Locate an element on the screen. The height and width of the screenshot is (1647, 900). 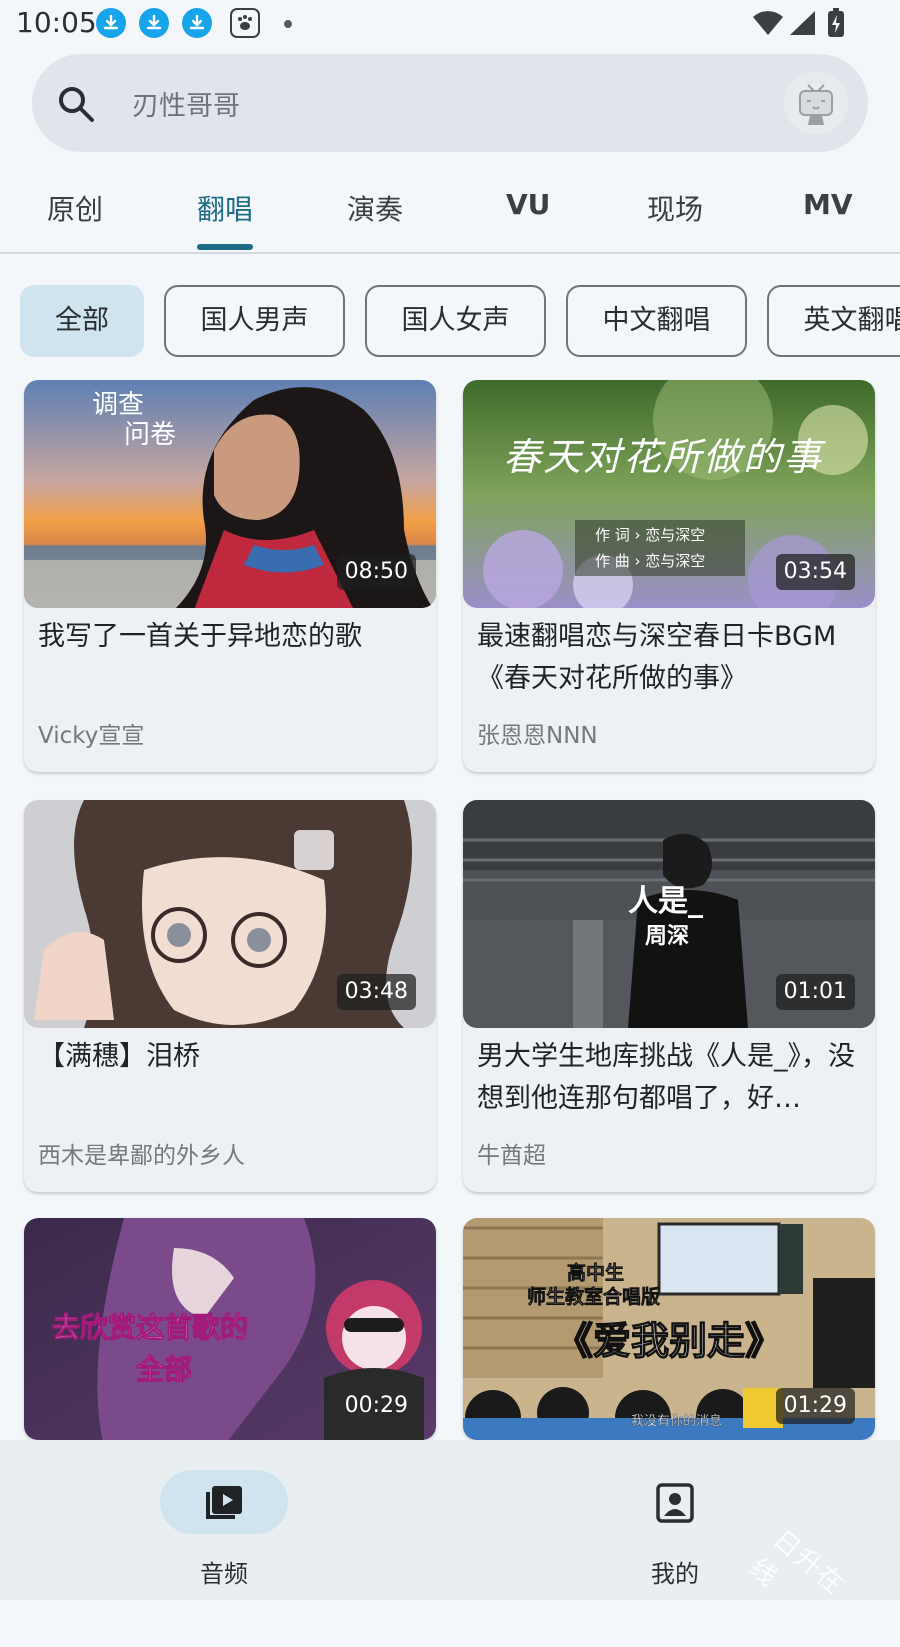
chip-female-vocal: 国人女声 is located at coordinates (455, 321).